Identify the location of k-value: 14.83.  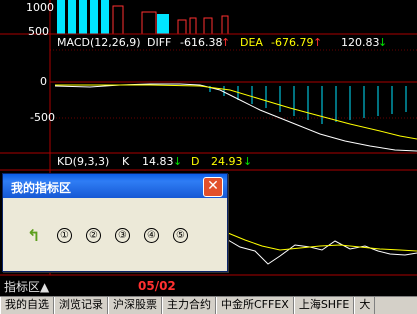
(158, 161).